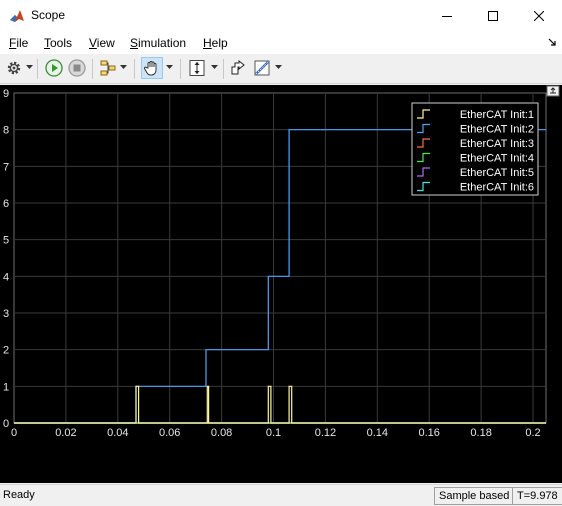 This screenshot has height=506, width=562. Describe the element at coordinates (497, 188) in the screenshot. I see `legend-entry: EtherCAT Init:6` at that location.